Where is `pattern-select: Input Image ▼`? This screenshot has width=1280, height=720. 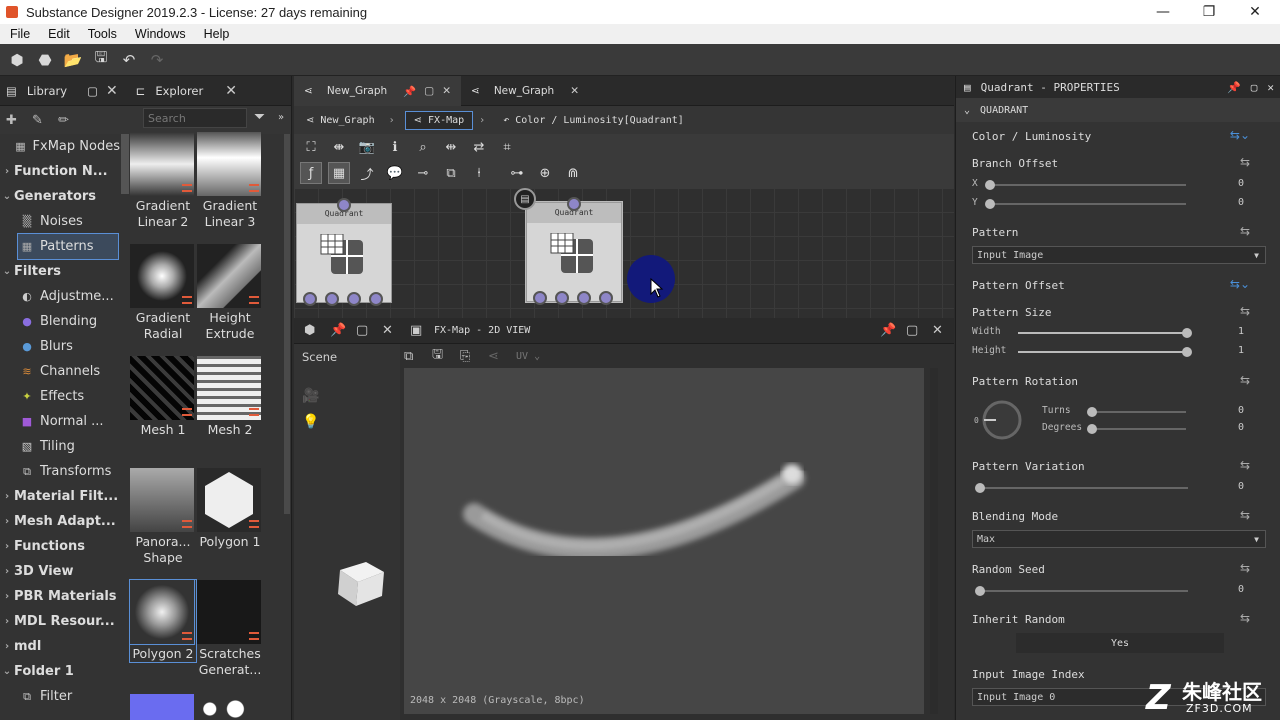 pattern-select: Input Image ▼ is located at coordinates (1119, 255).